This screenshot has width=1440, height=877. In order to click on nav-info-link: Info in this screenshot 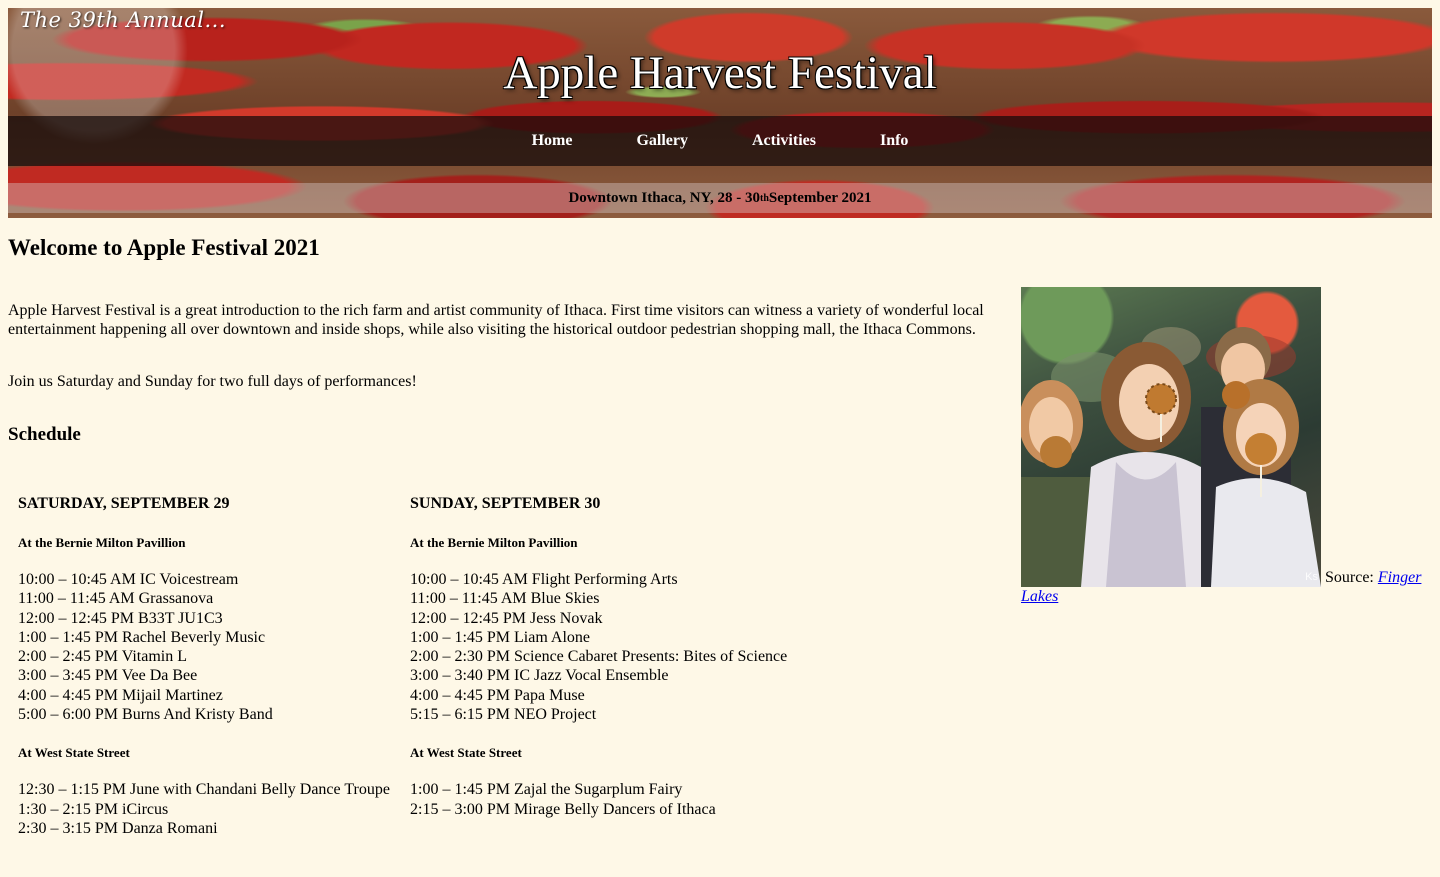, I will do `click(894, 141)`.